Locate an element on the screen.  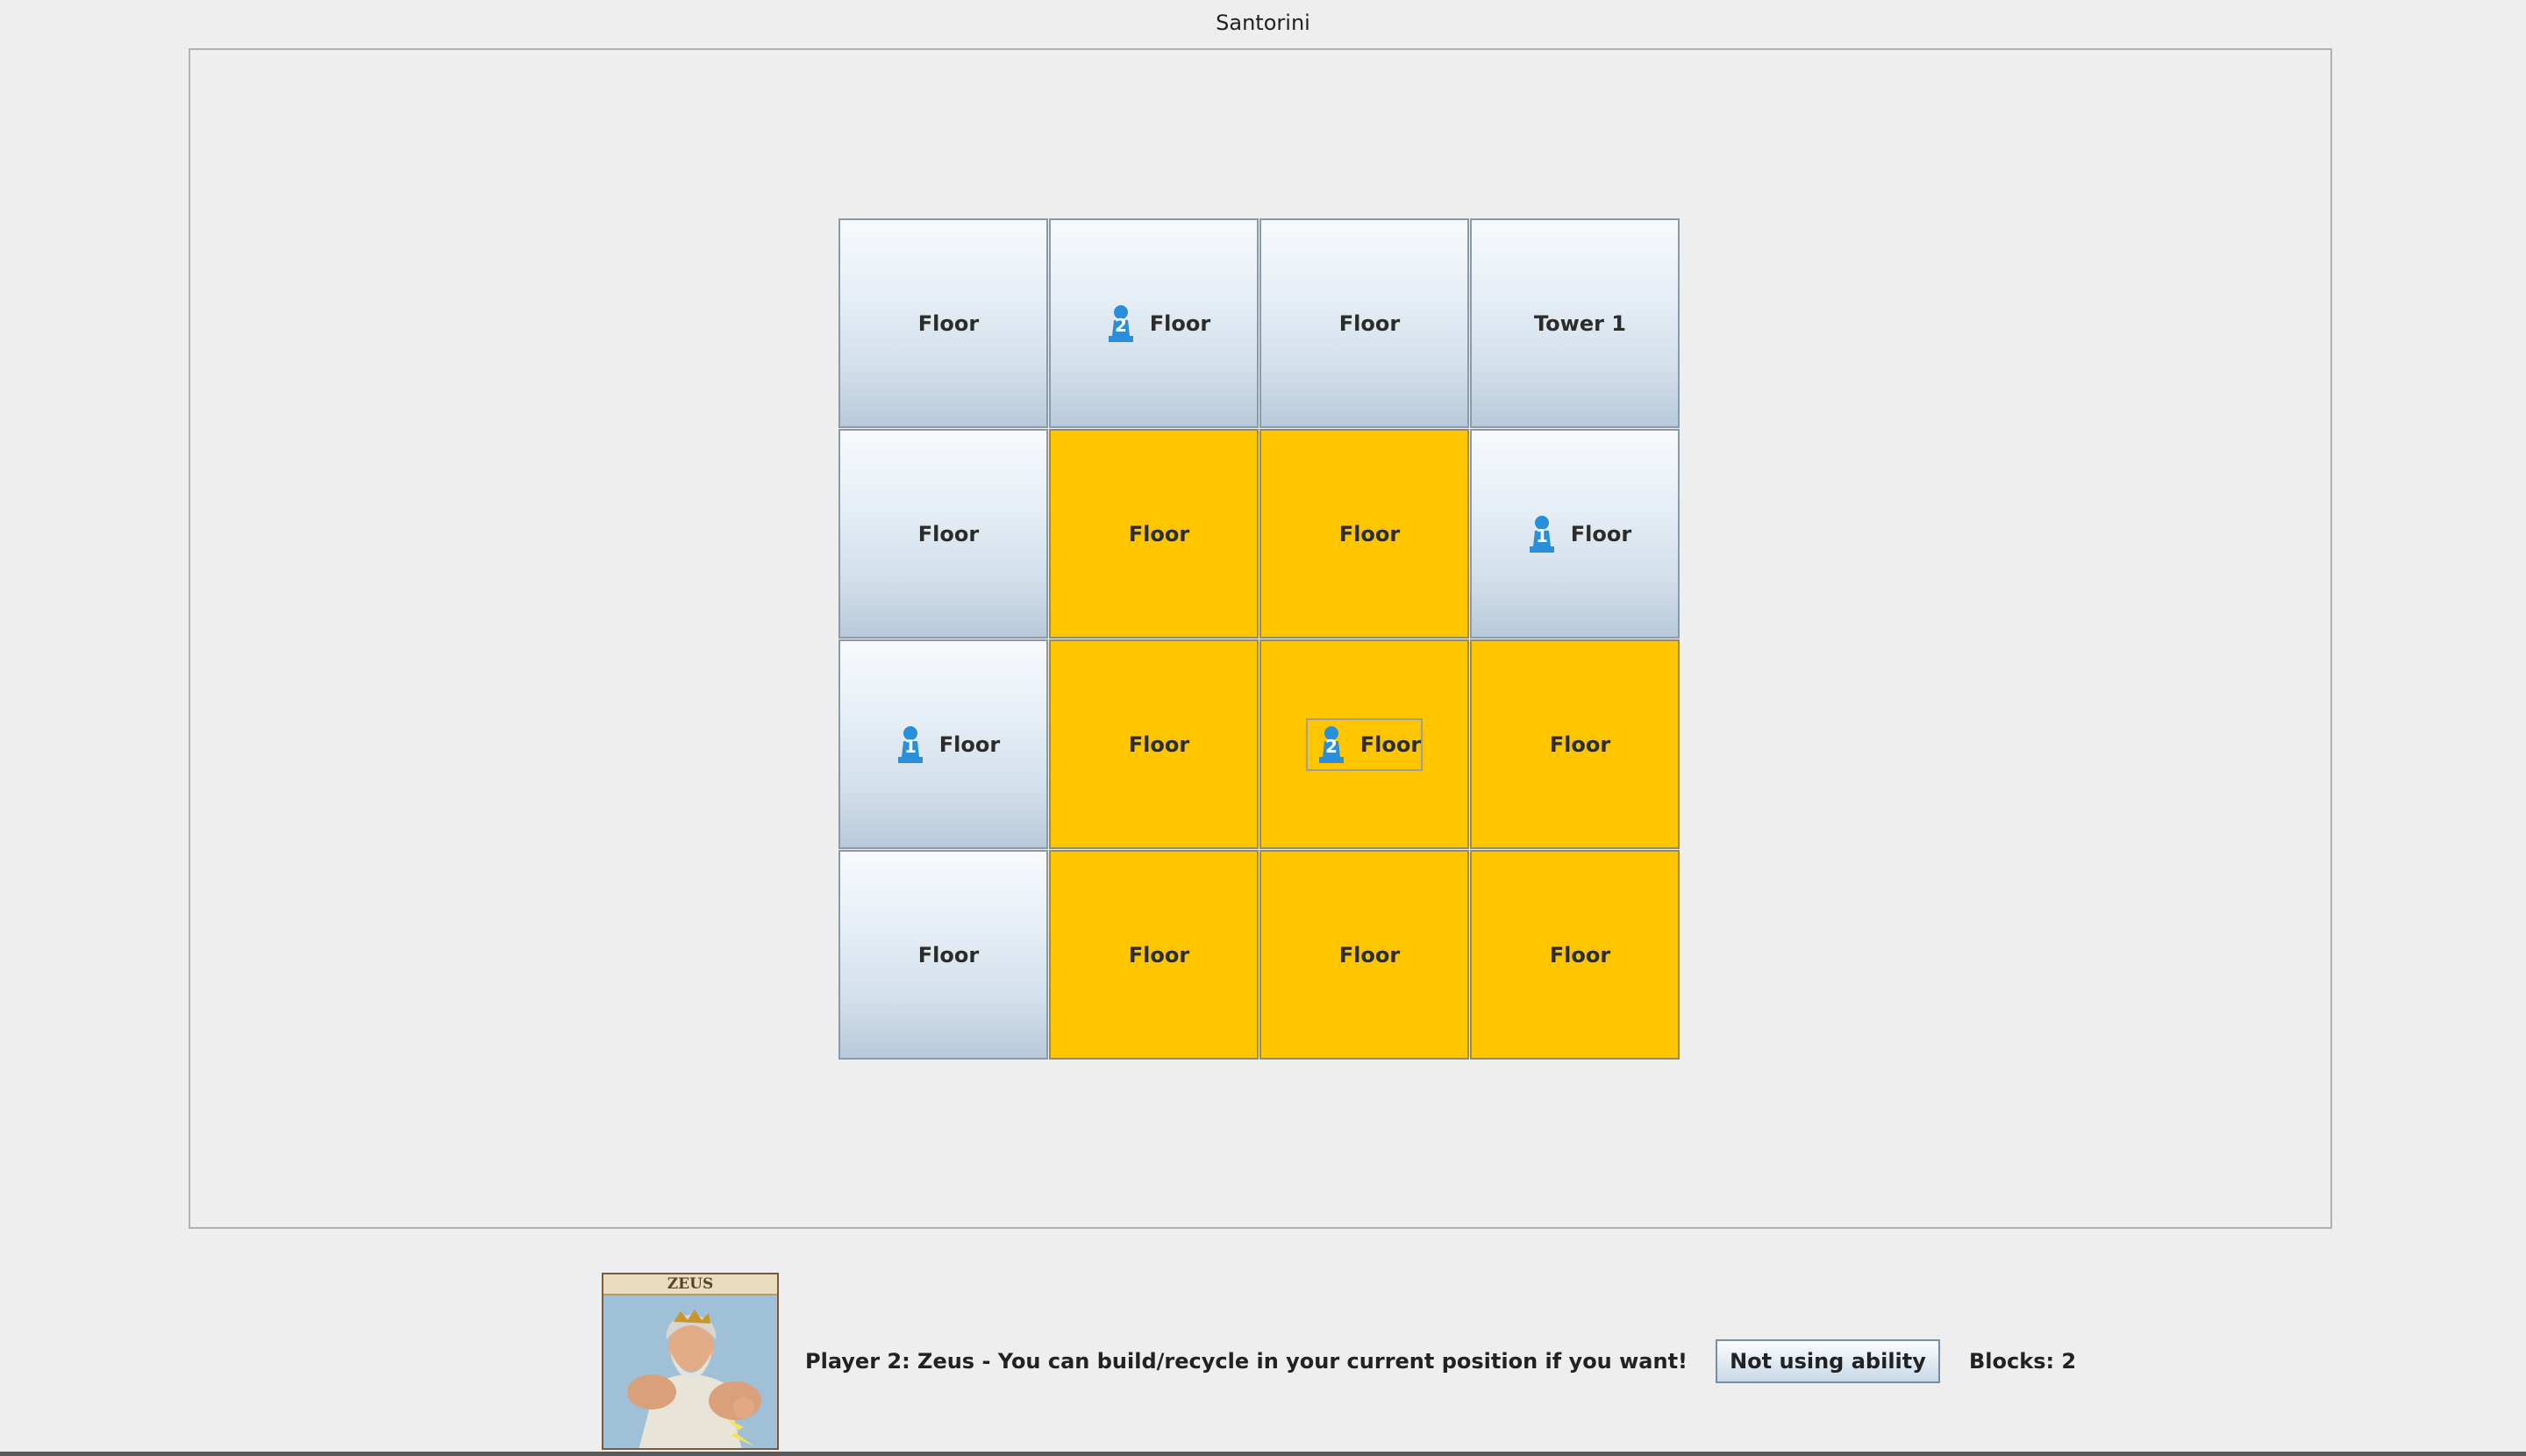
board-cell-r2-c2: Floor is located at coordinates (1154, 534).